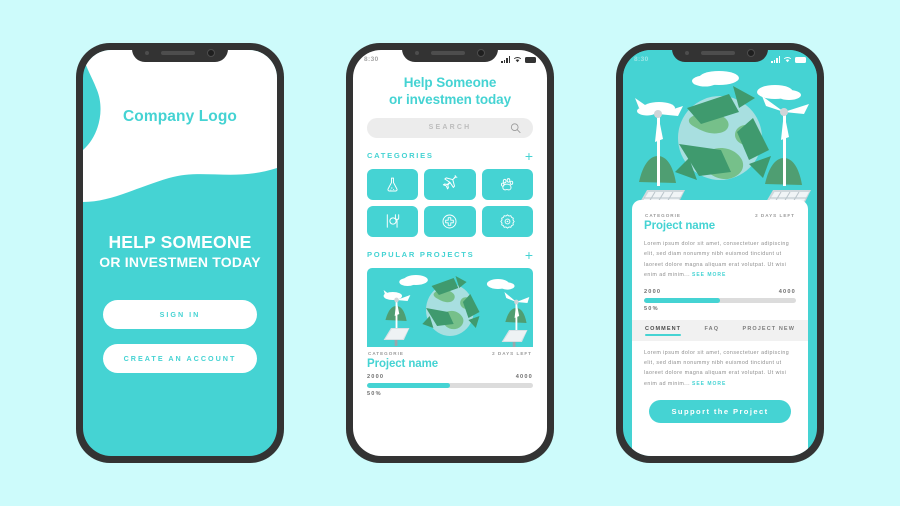 The height and width of the screenshot is (506, 900). I want to click on category-tile-food, so click(393, 221).